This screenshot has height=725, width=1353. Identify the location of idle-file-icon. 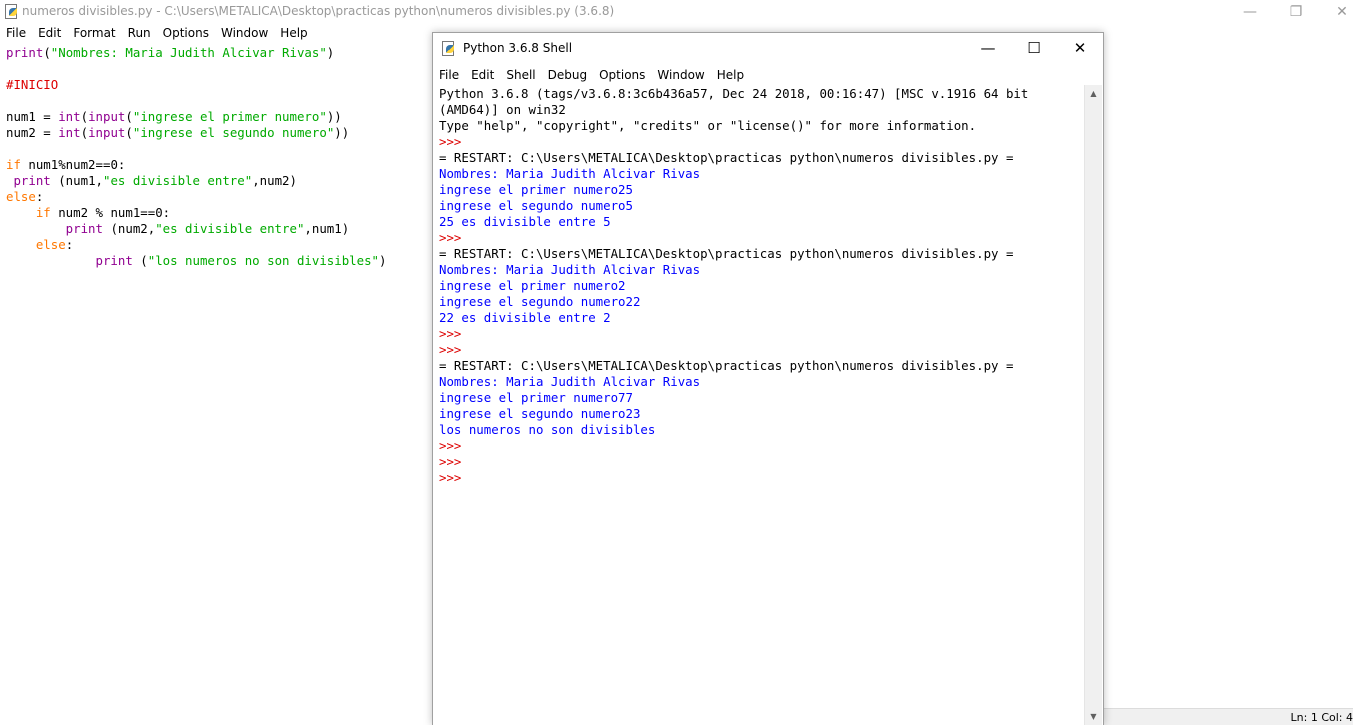
(11, 11).